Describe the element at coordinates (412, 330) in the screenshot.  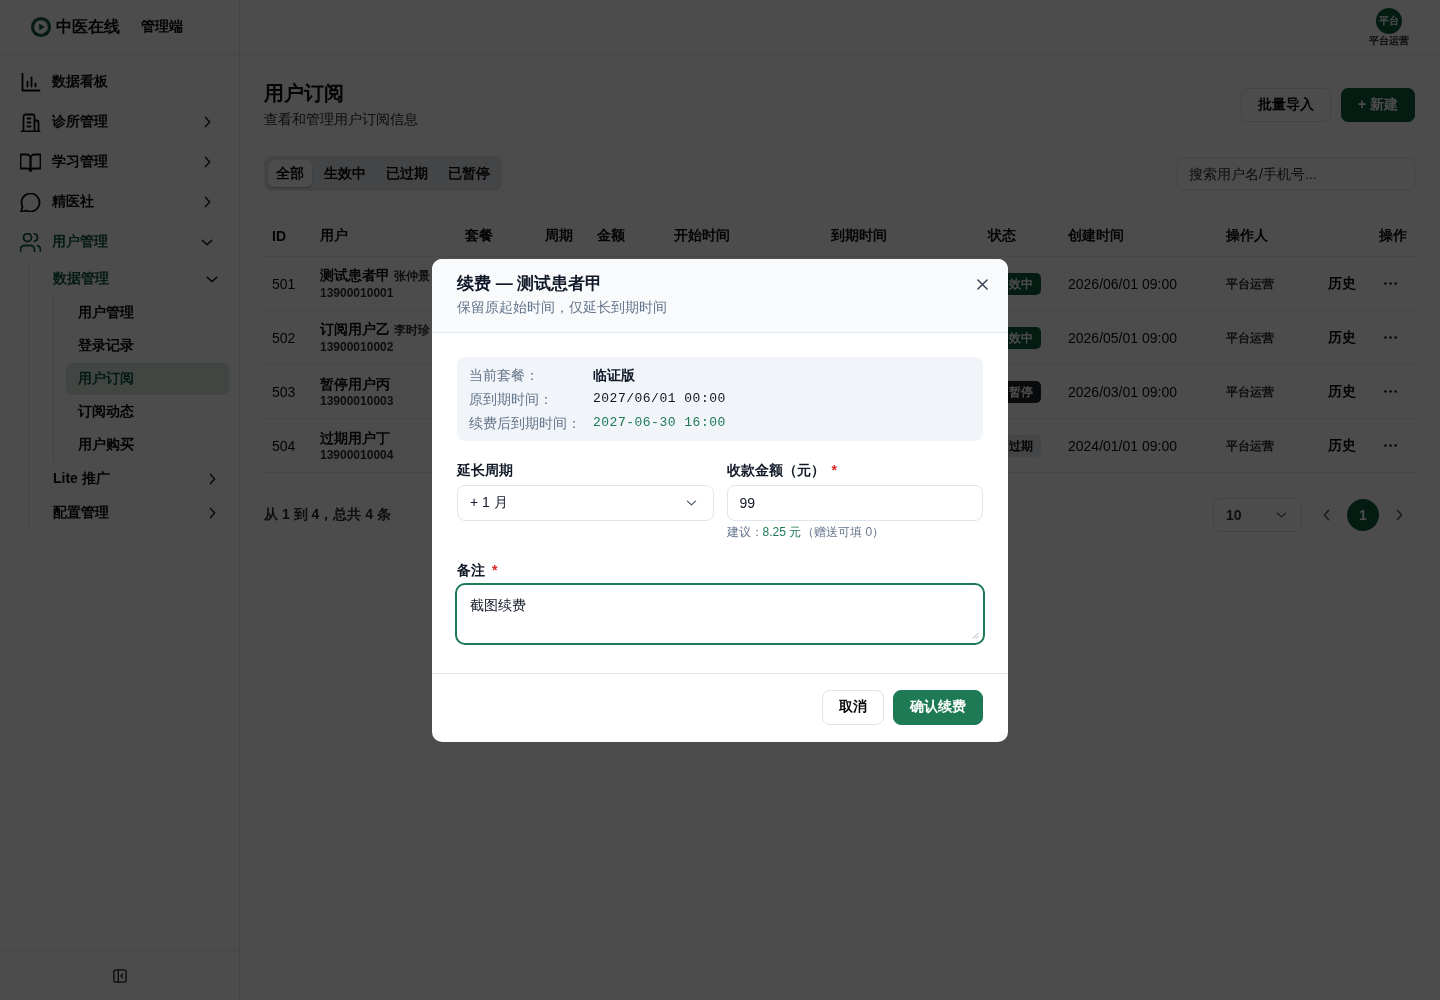
I see `user-alias: 李时珍` at that location.